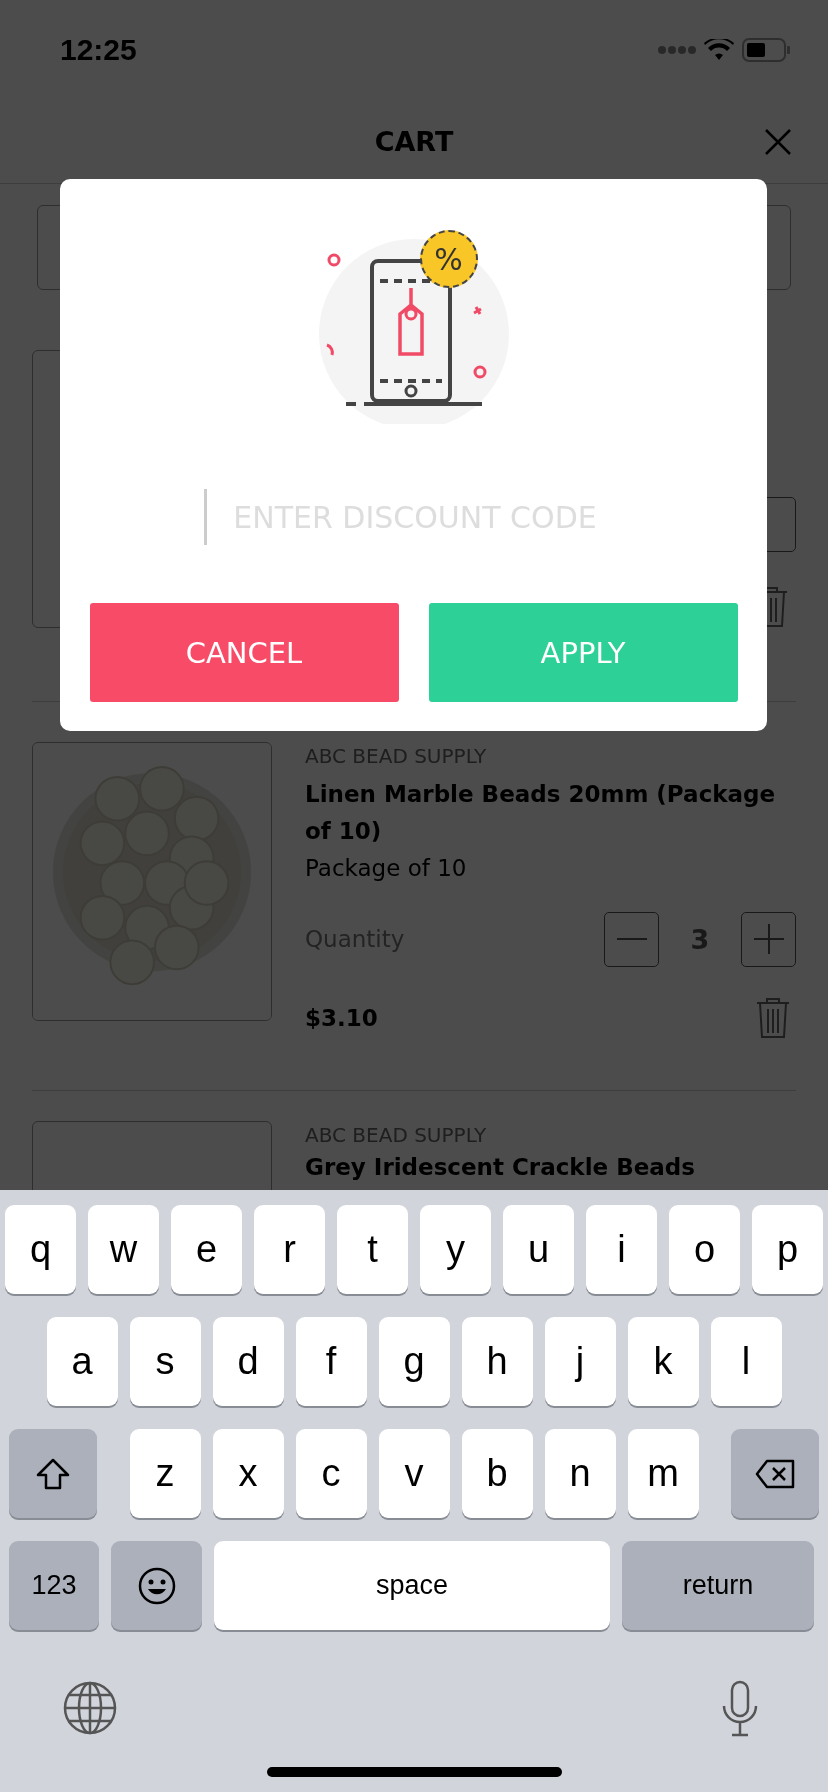 This screenshot has height=1792, width=828. Describe the element at coordinates (704, 1249) in the screenshot. I see `key: o` at that location.